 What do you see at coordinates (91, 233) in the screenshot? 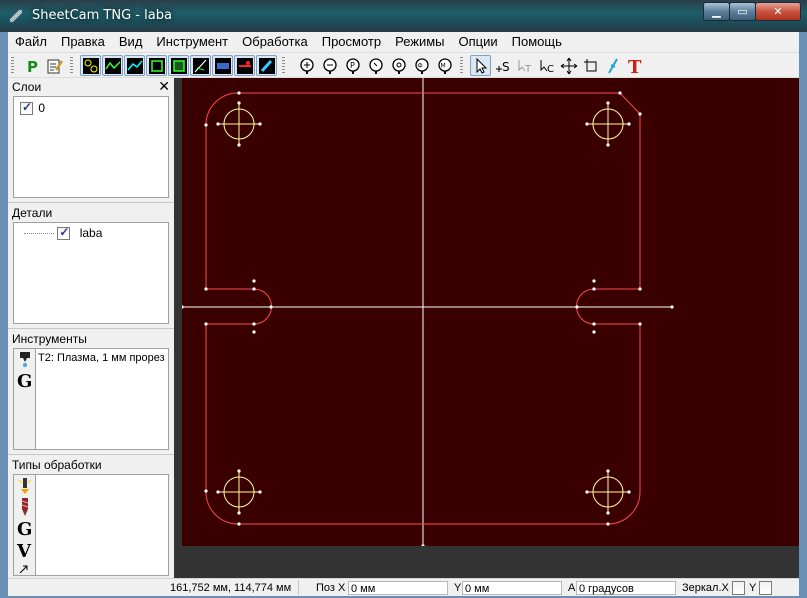
I see `part-label: laba` at bounding box center [91, 233].